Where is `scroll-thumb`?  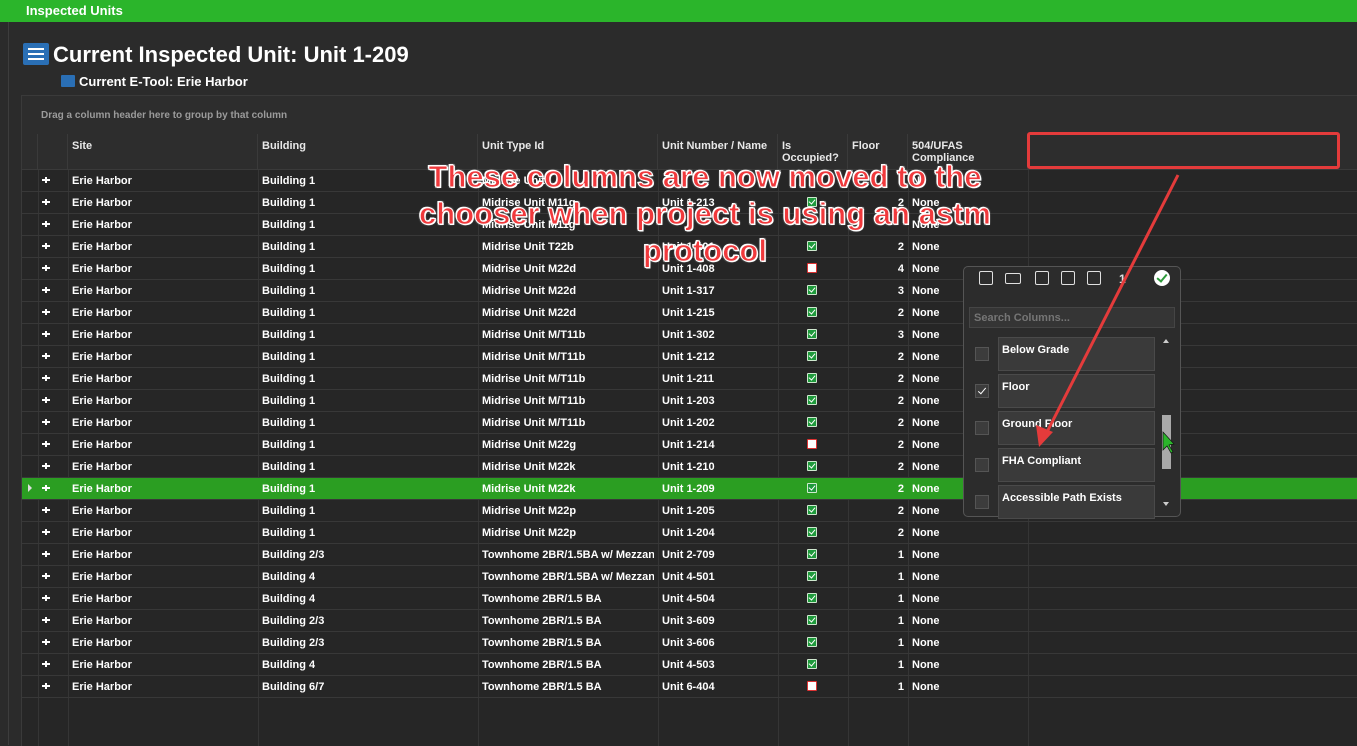
scroll-thumb is located at coordinates (1166, 442).